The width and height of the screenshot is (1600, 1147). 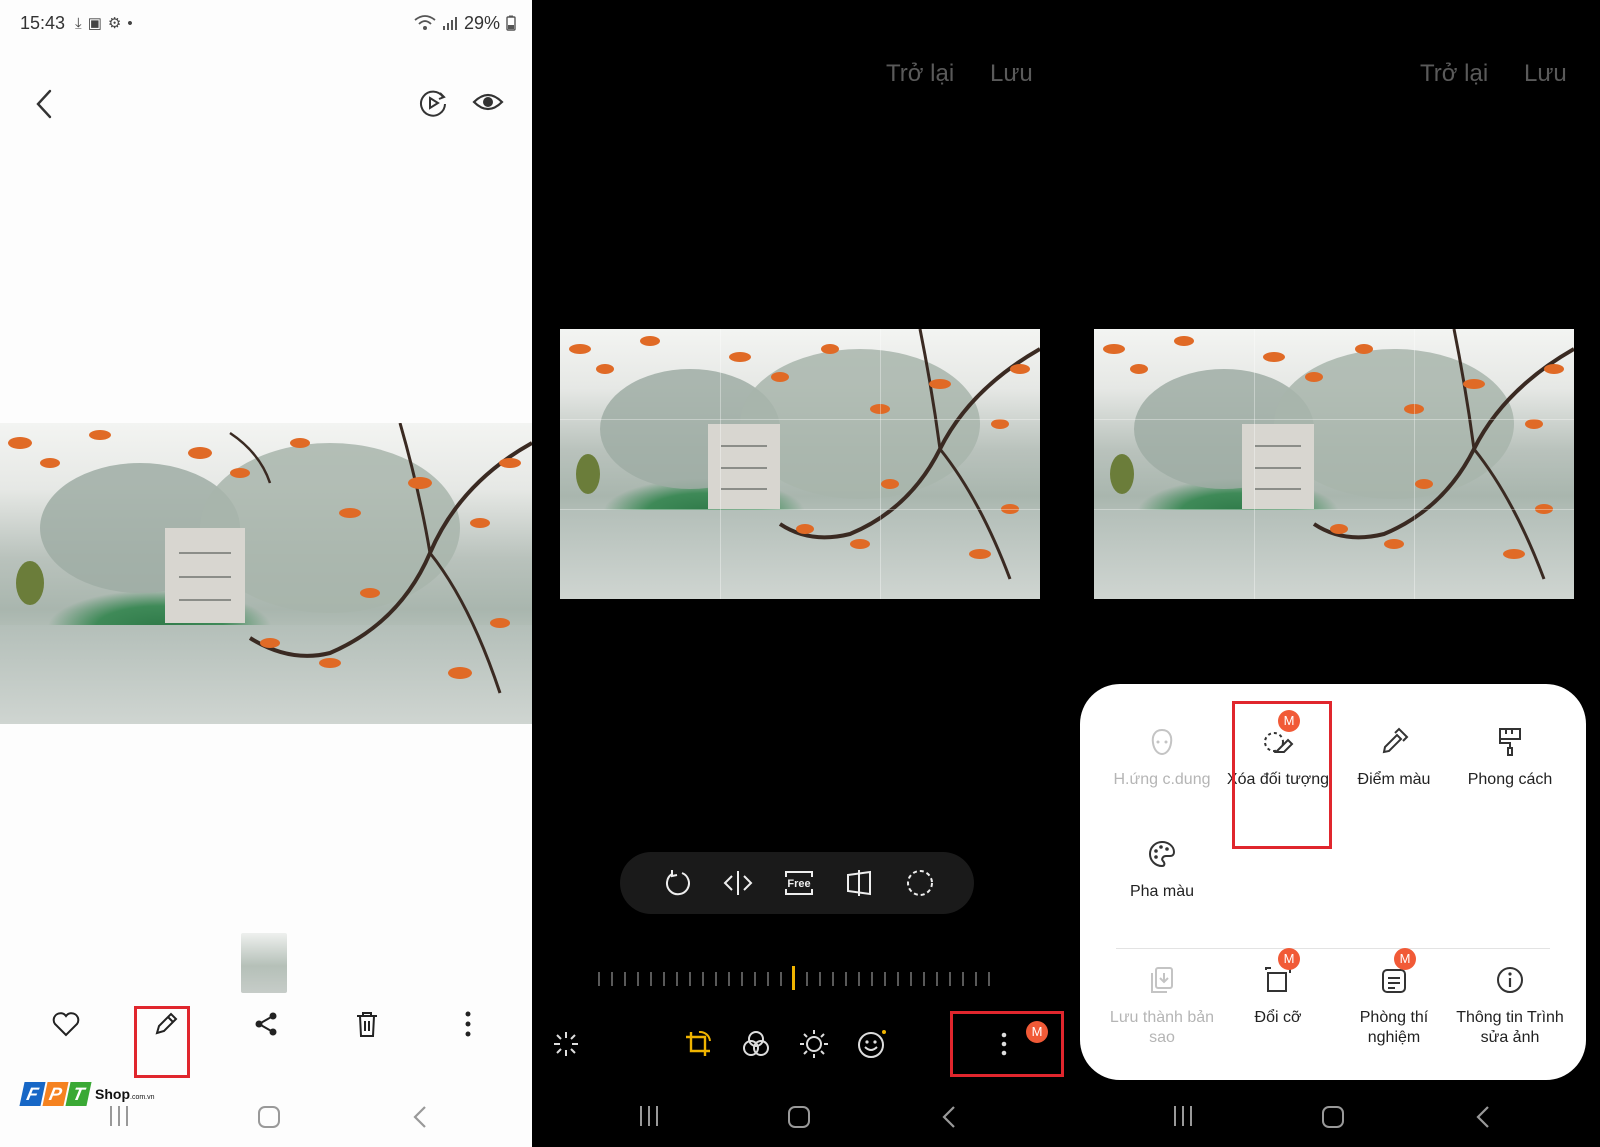 What do you see at coordinates (698, 1044) in the screenshot?
I see `crop-rotate-icon` at bounding box center [698, 1044].